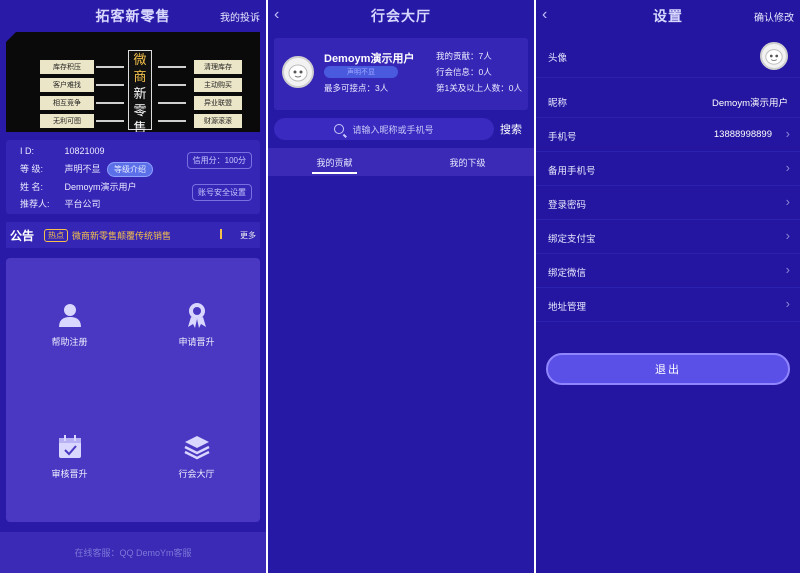  I want to click on avatar-face-icon, so click(774, 57).